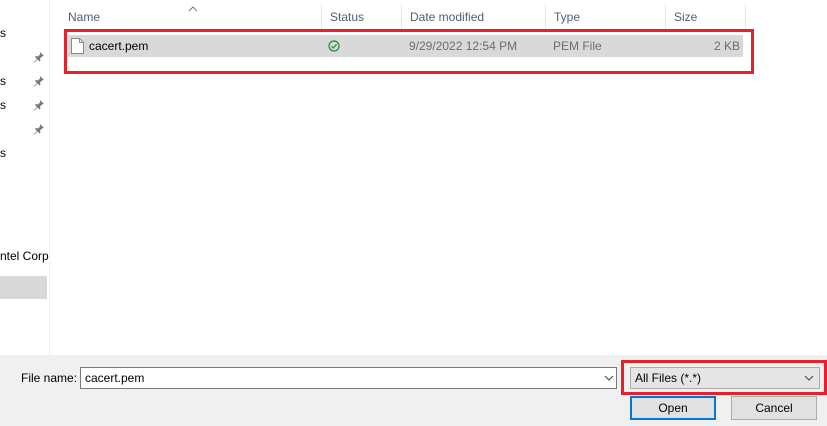 The image size is (827, 426). Describe the element at coordinates (362, 17) in the screenshot. I see `column-header-status: Status` at that location.